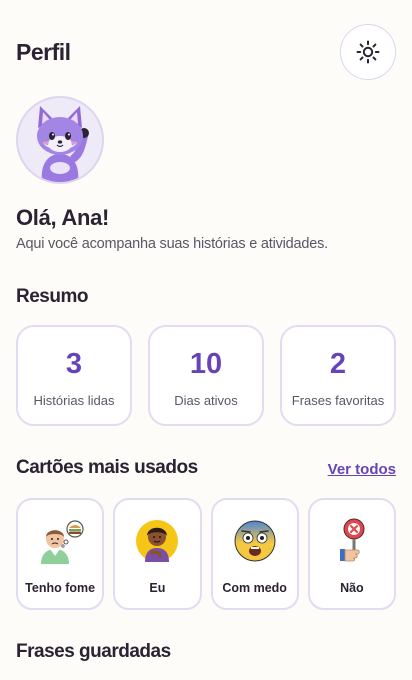 The width and height of the screenshot is (412, 680). Describe the element at coordinates (74, 363) in the screenshot. I see `stat-value: 3` at that location.